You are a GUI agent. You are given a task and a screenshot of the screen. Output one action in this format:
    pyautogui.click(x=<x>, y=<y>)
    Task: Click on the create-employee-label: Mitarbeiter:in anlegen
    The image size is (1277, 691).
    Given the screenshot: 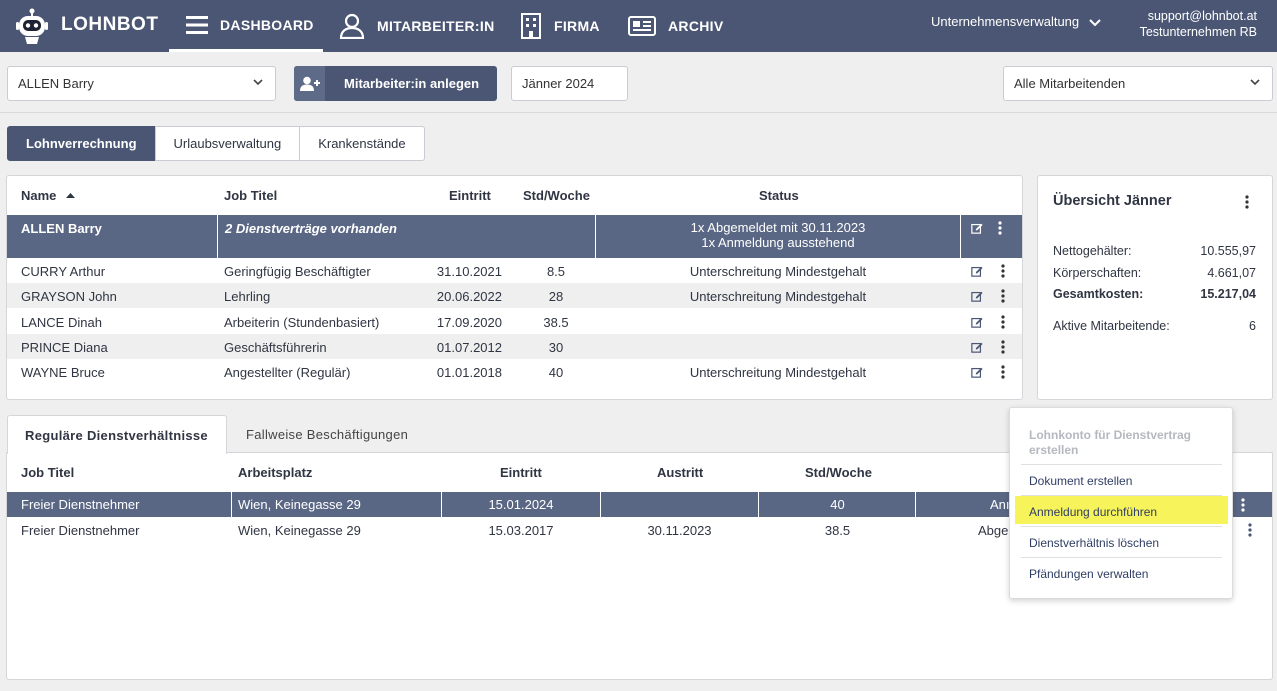 What is the action you would take?
    pyautogui.click(x=412, y=83)
    